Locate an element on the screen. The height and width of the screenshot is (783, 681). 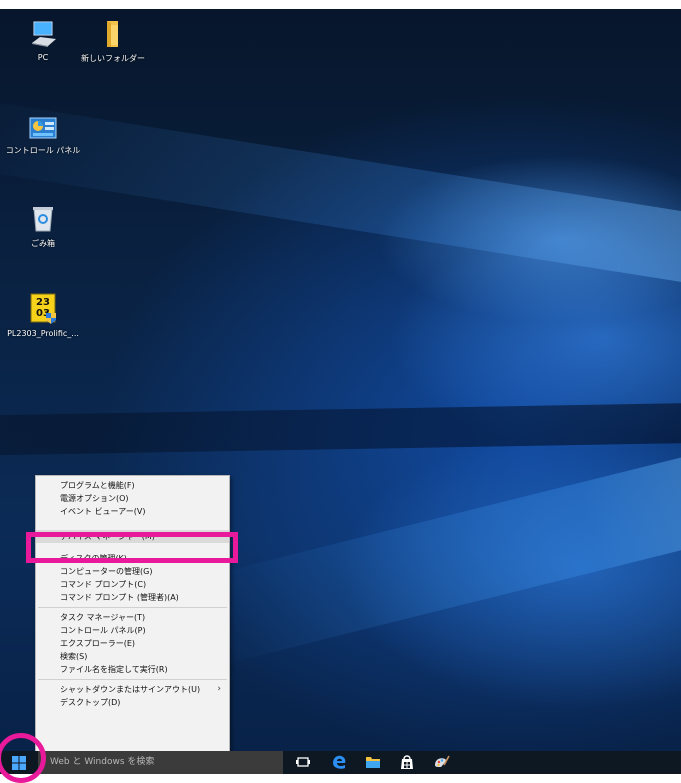
desktop-icon-recycle-bin: ごみ箱 is located at coordinates (44, 226).